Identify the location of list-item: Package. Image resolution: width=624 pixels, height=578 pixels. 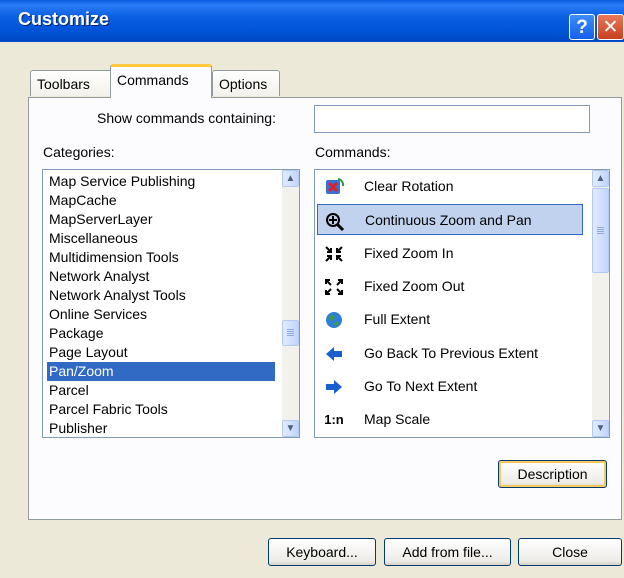
(161, 333).